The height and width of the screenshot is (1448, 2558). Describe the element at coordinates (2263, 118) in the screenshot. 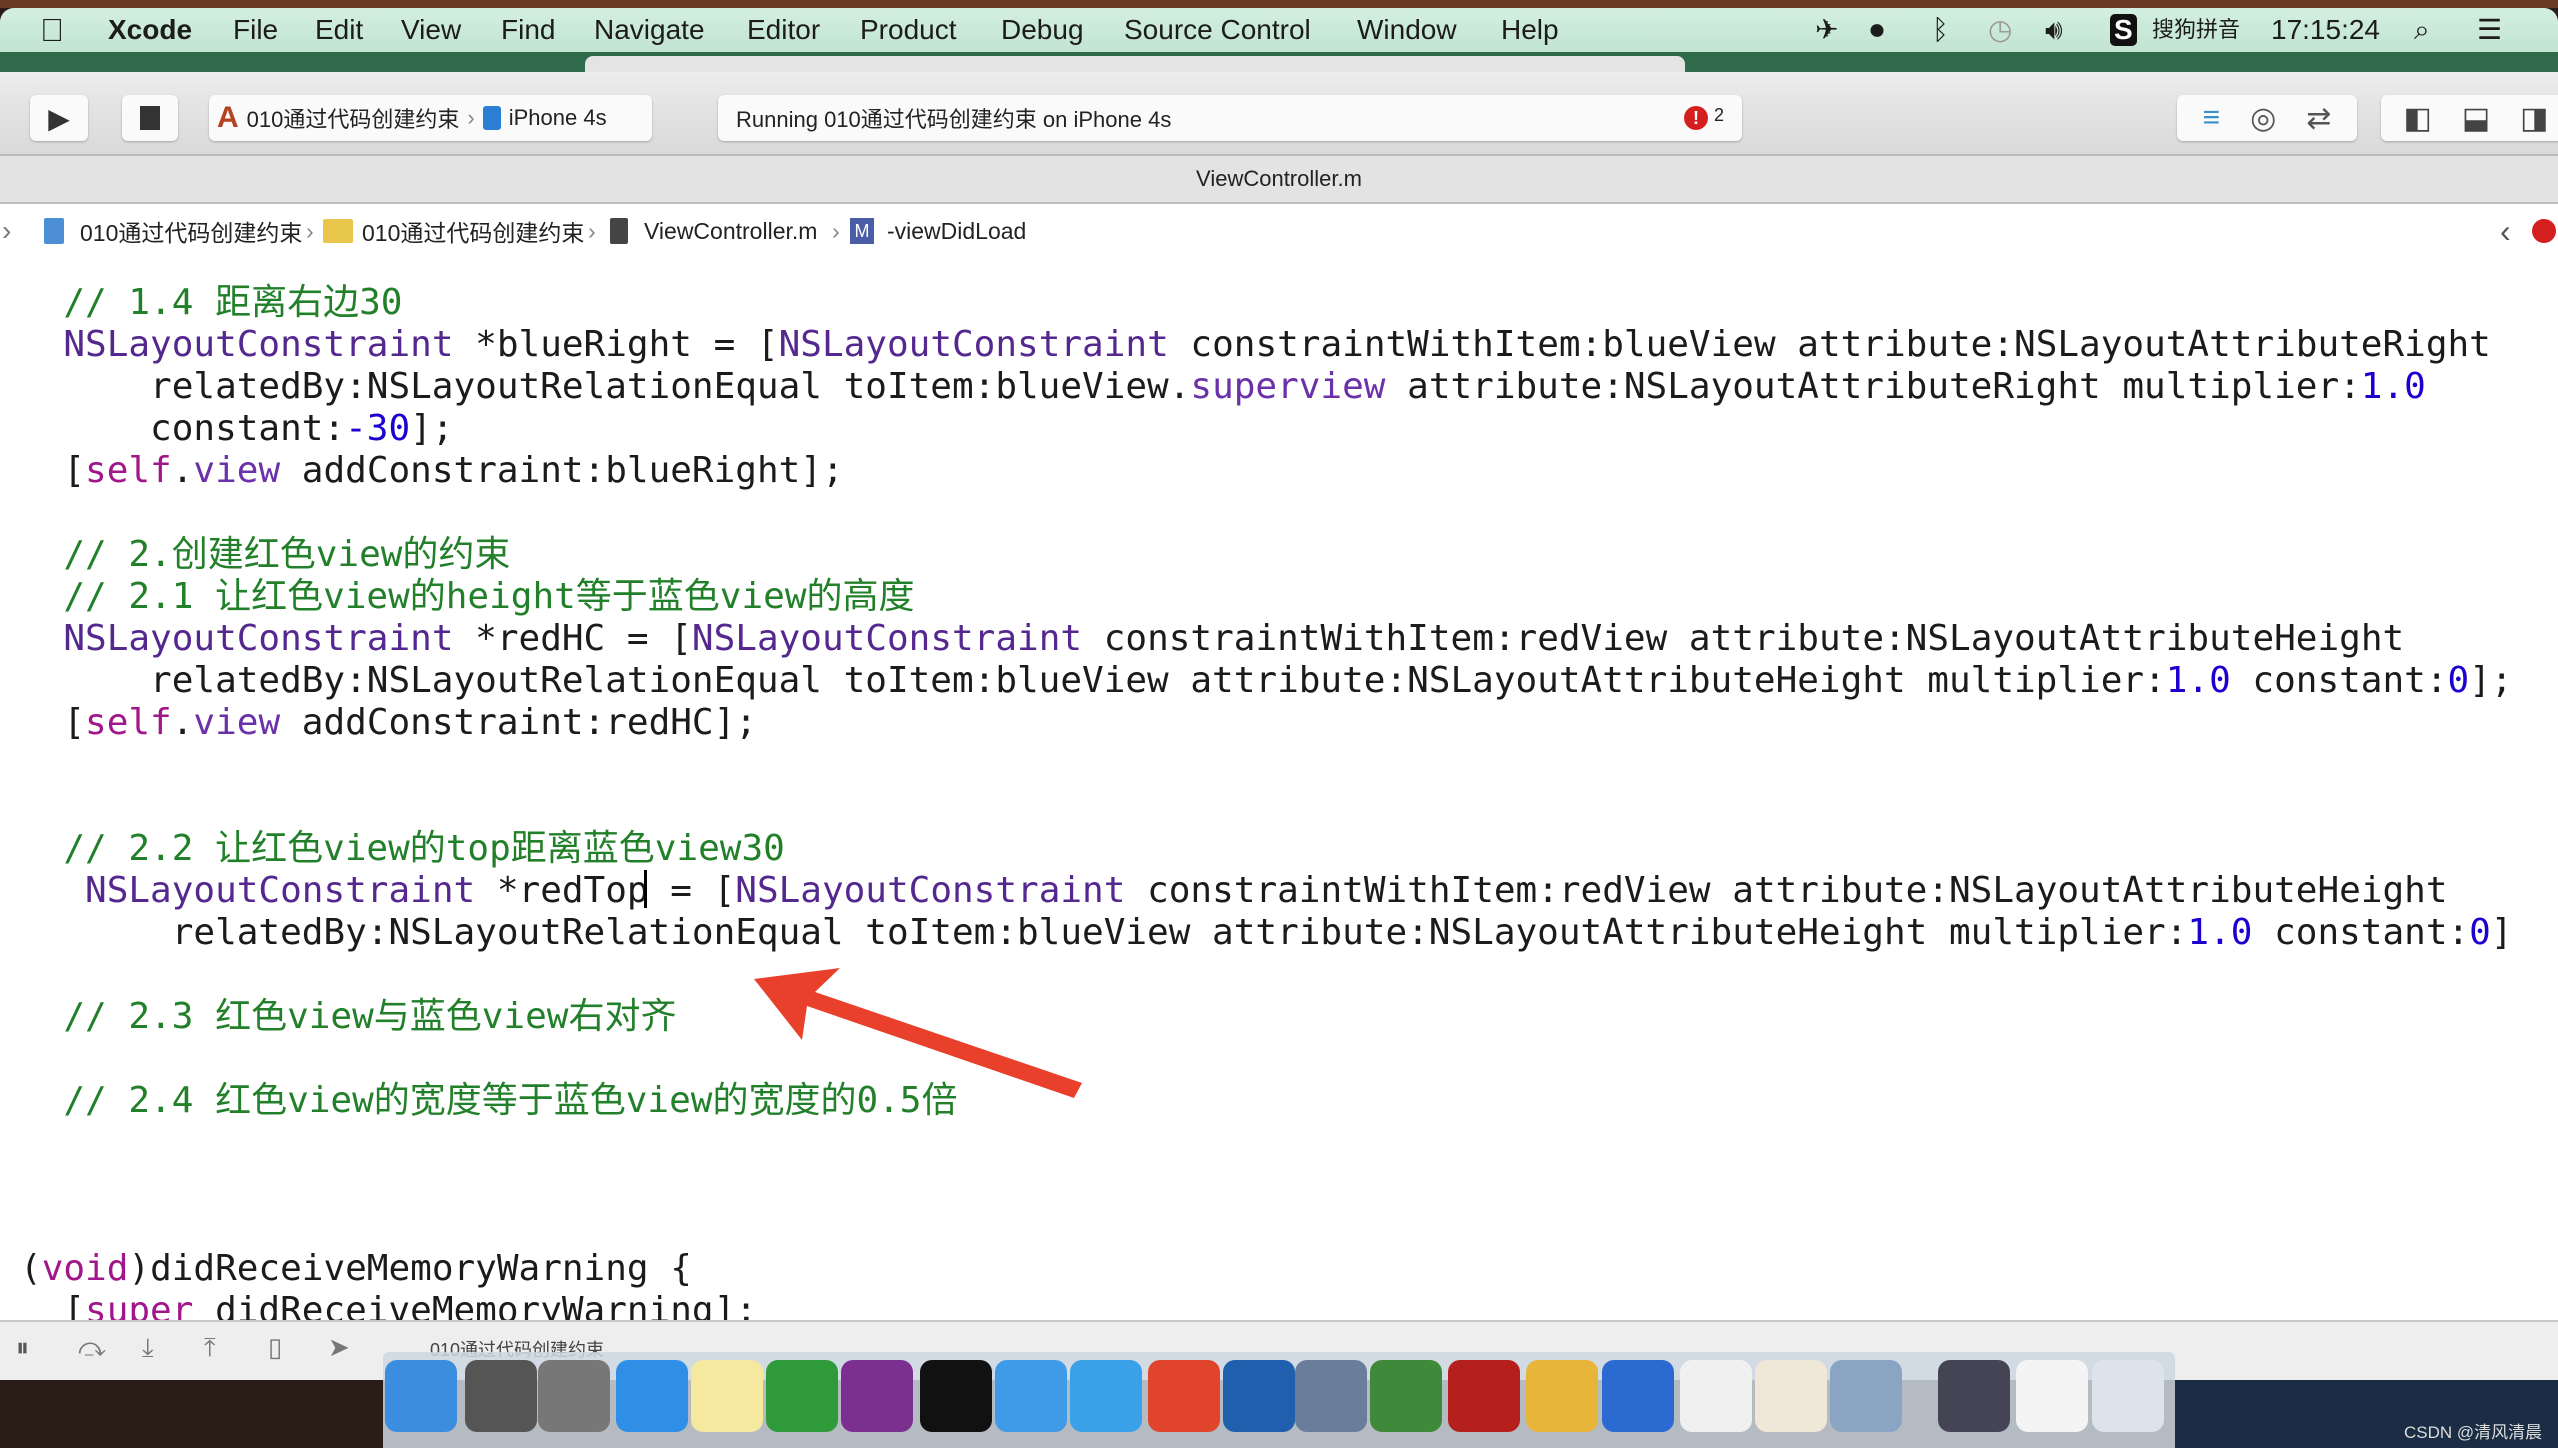

I see `assistant-editor-icon: ◎` at that location.